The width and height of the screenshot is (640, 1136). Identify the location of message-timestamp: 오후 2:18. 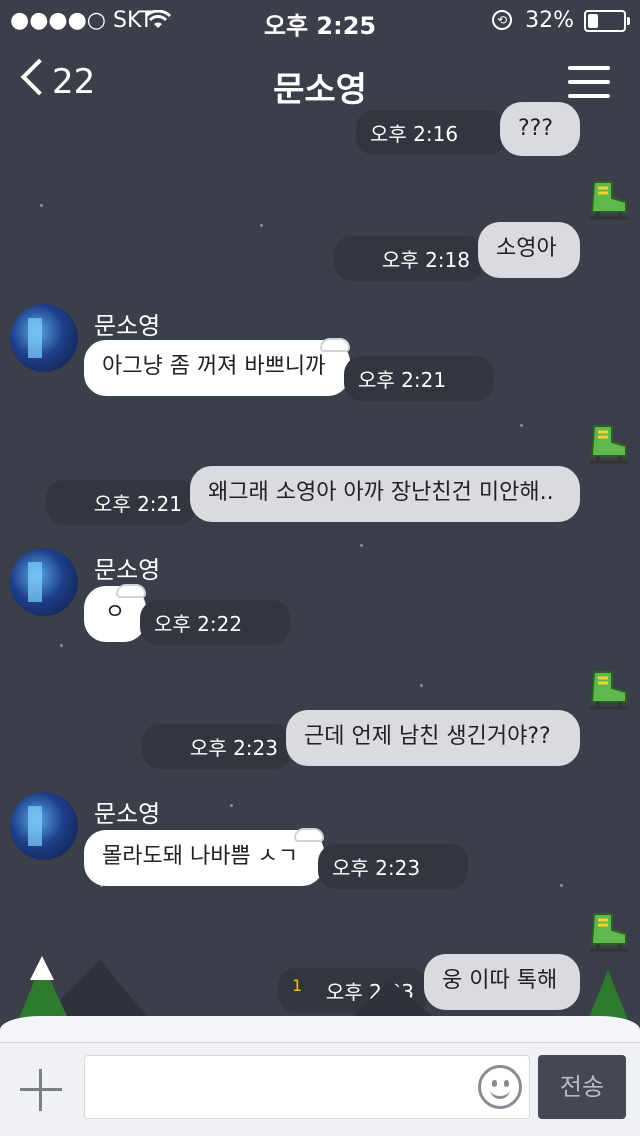
(409, 258).